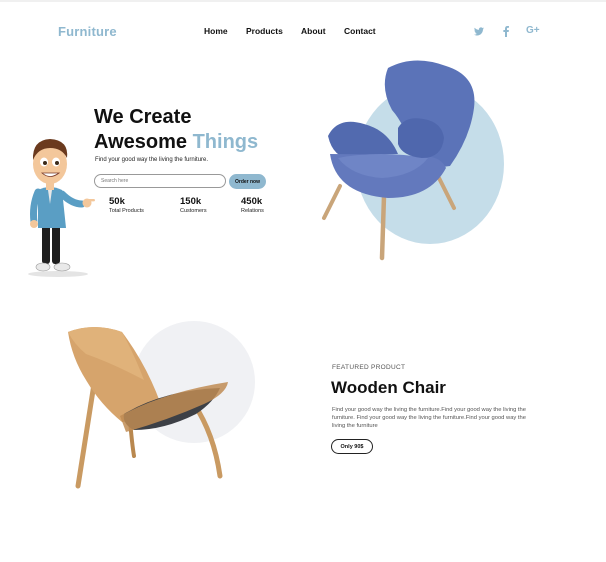  I want to click on stat-label: Customers, so click(193, 211).